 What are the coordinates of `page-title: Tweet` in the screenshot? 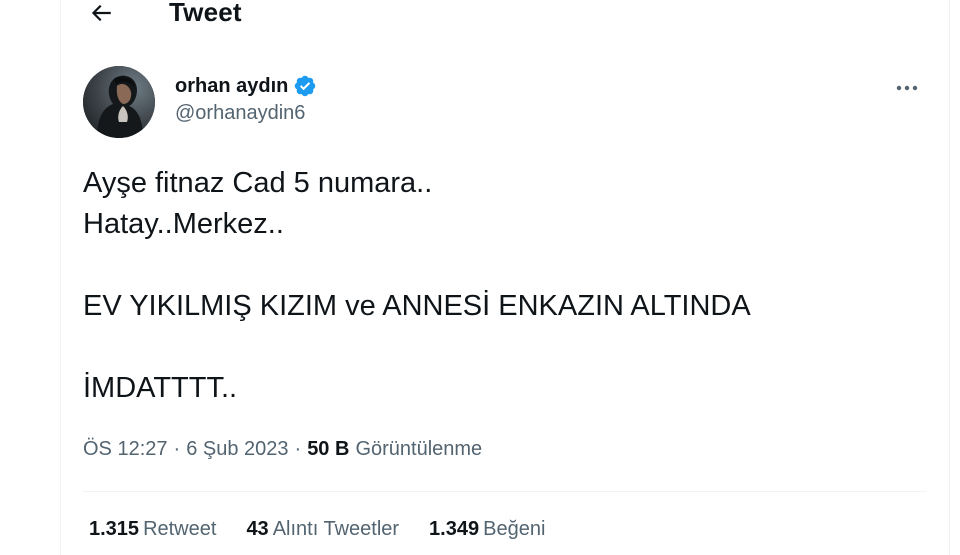 It's located at (205, 13).